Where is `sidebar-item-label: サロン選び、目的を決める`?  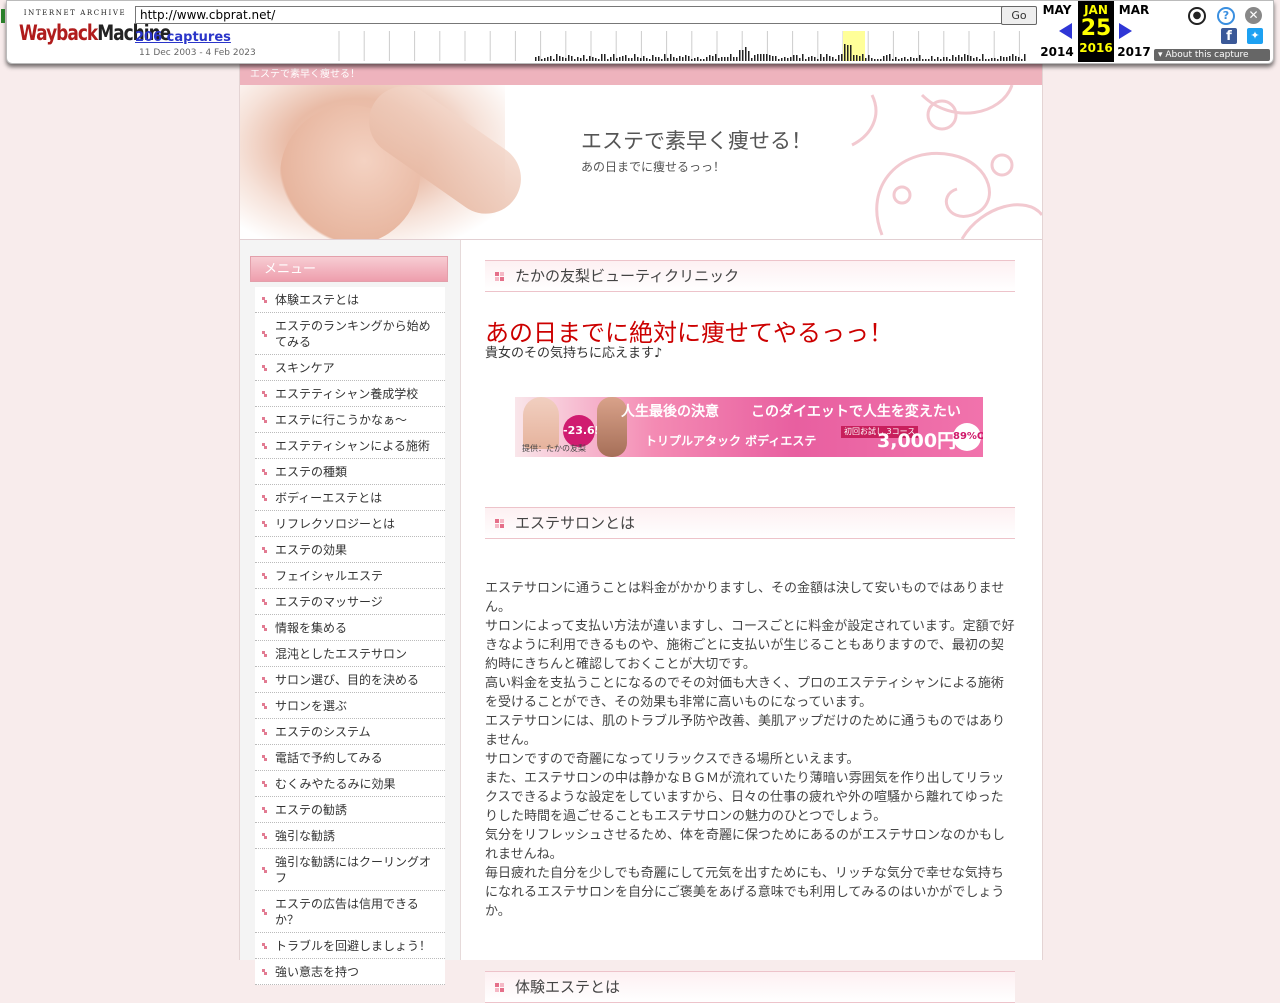 sidebar-item-label: サロン選び、目的を決める is located at coordinates (347, 680).